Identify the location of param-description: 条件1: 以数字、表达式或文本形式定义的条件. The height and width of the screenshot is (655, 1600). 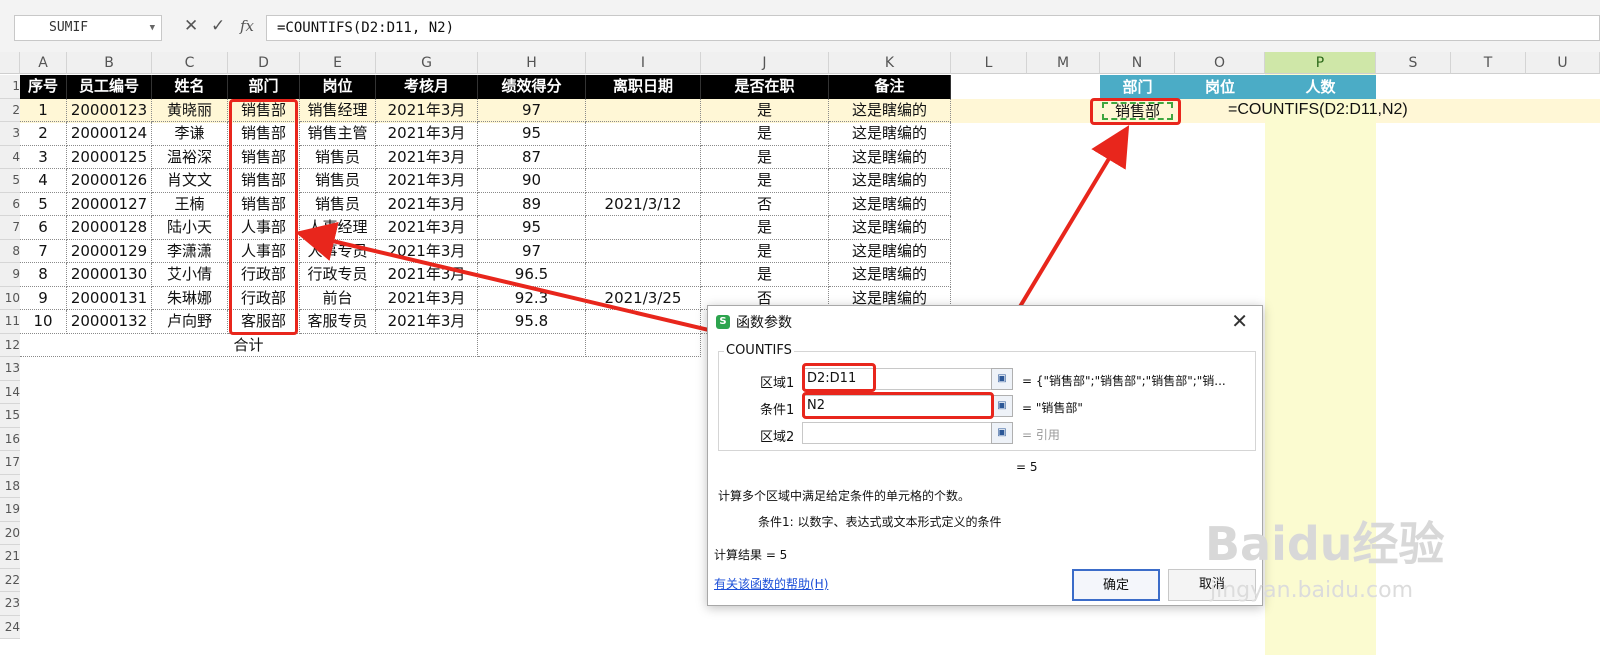
(880, 522).